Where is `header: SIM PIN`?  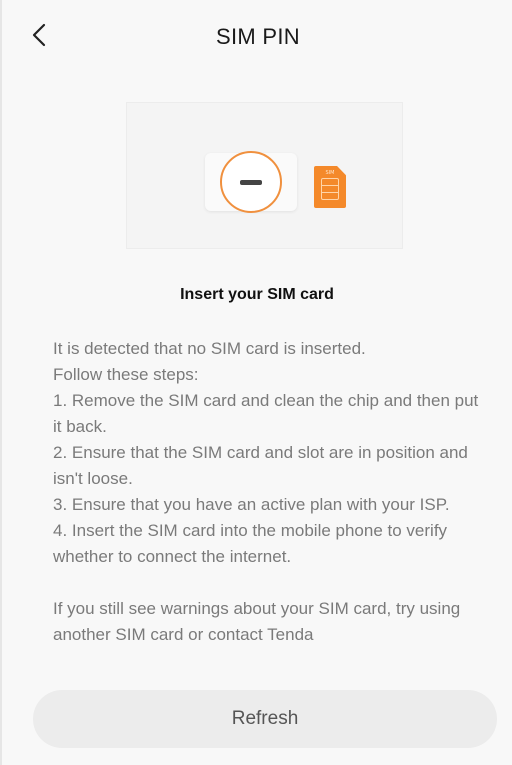
header: SIM PIN is located at coordinates (257, 36).